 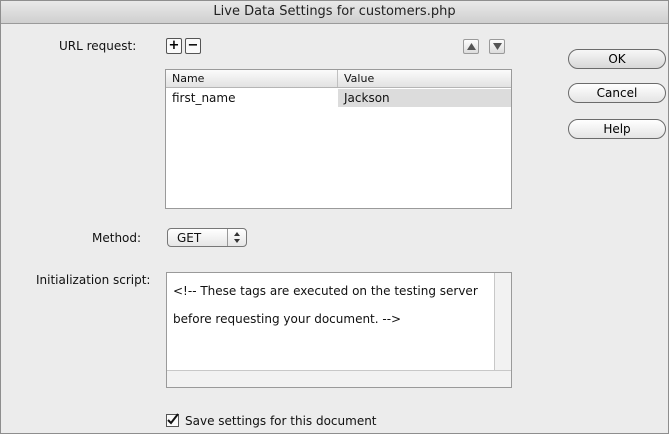 I want to click on help-button: Help, so click(x=617, y=129).